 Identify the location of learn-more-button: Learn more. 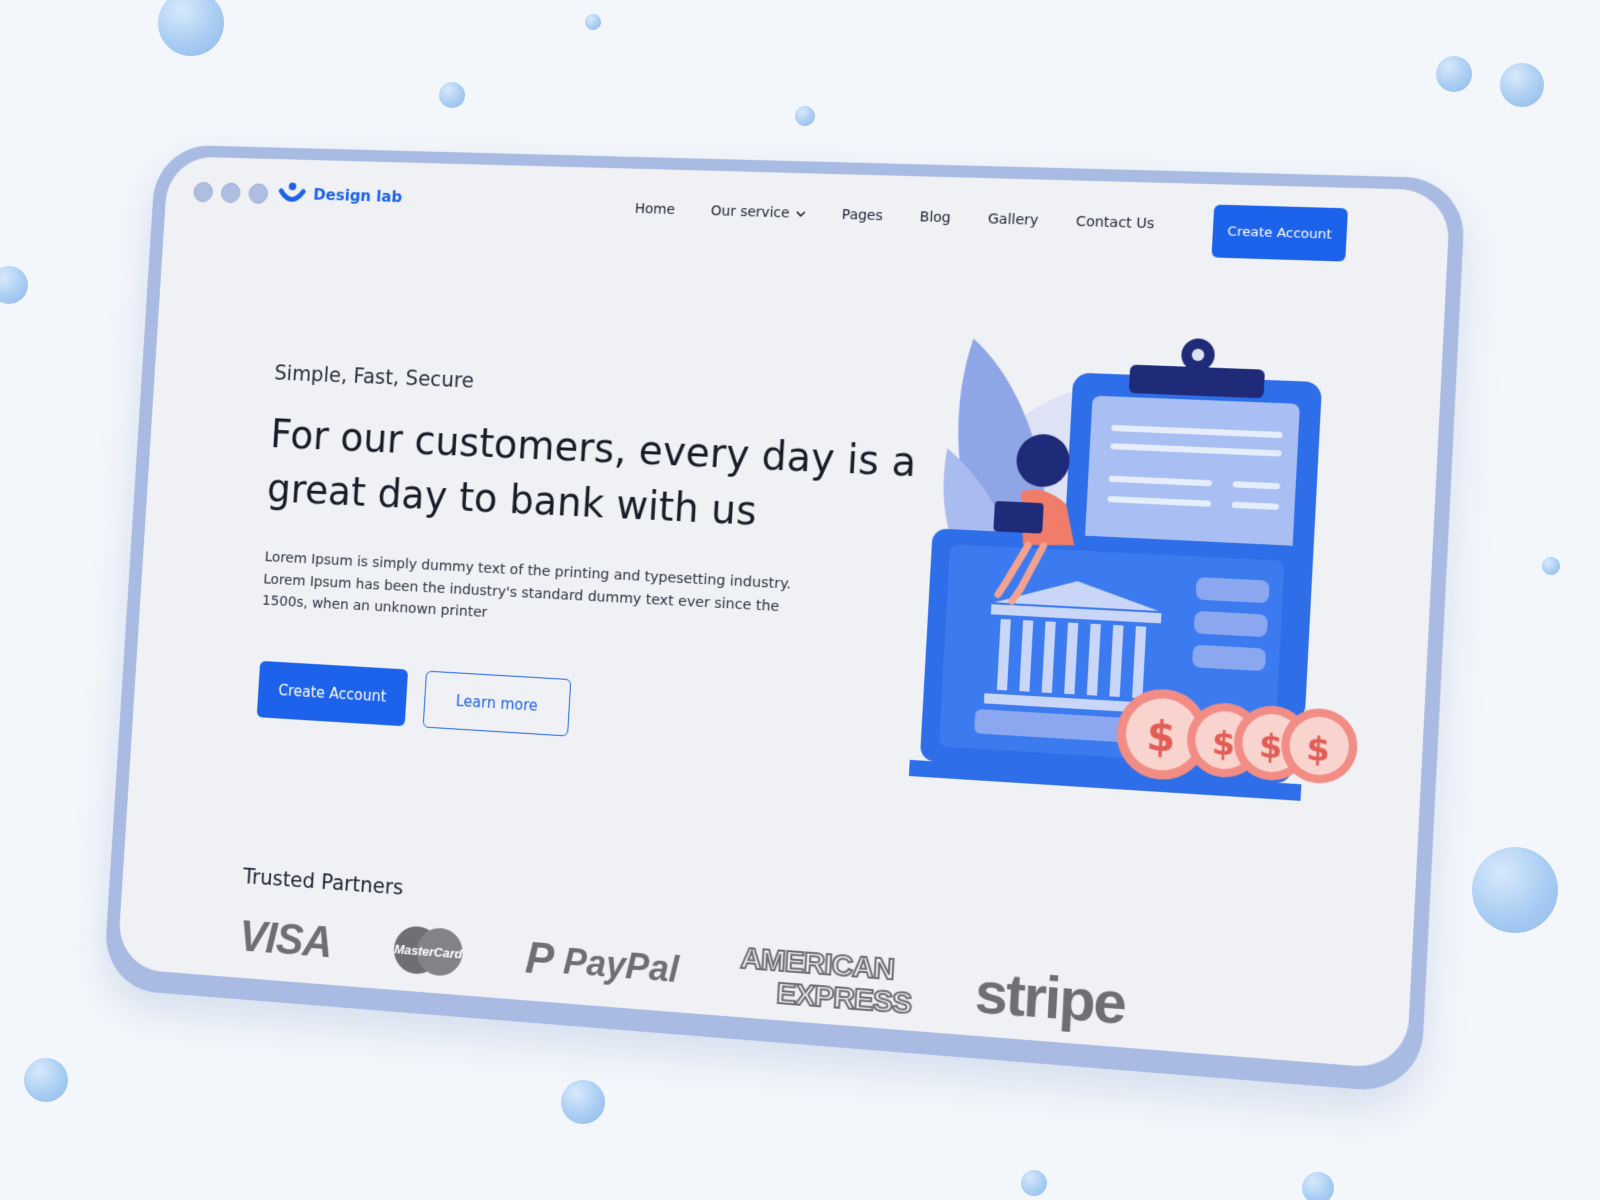
(497, 704).